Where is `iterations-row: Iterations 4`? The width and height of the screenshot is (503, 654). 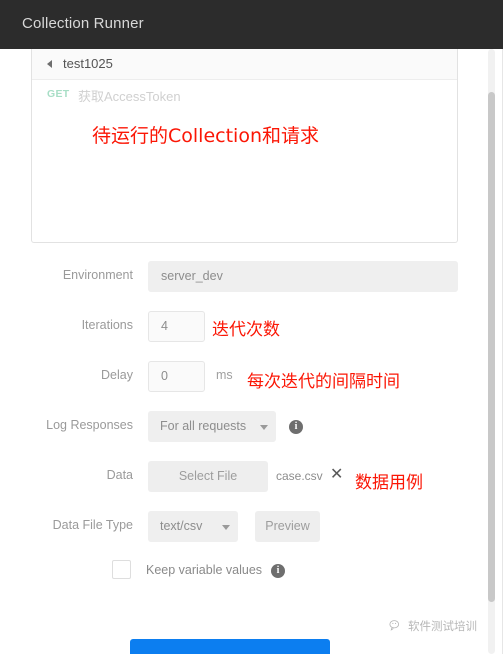 iterations-row: Iterations 4 is located at coordinates (235, 328).